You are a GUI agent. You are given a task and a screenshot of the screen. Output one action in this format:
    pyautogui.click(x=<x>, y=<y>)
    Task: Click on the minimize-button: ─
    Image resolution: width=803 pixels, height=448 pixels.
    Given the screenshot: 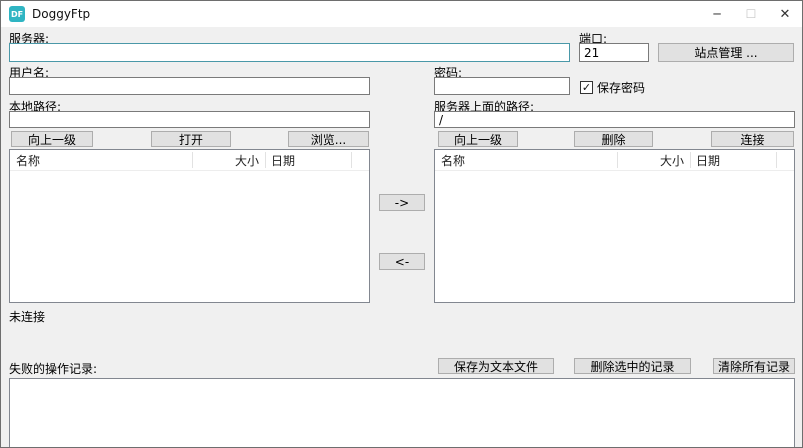 What is the action you would take?
    pyautogui.click(x=717, y=14)
    